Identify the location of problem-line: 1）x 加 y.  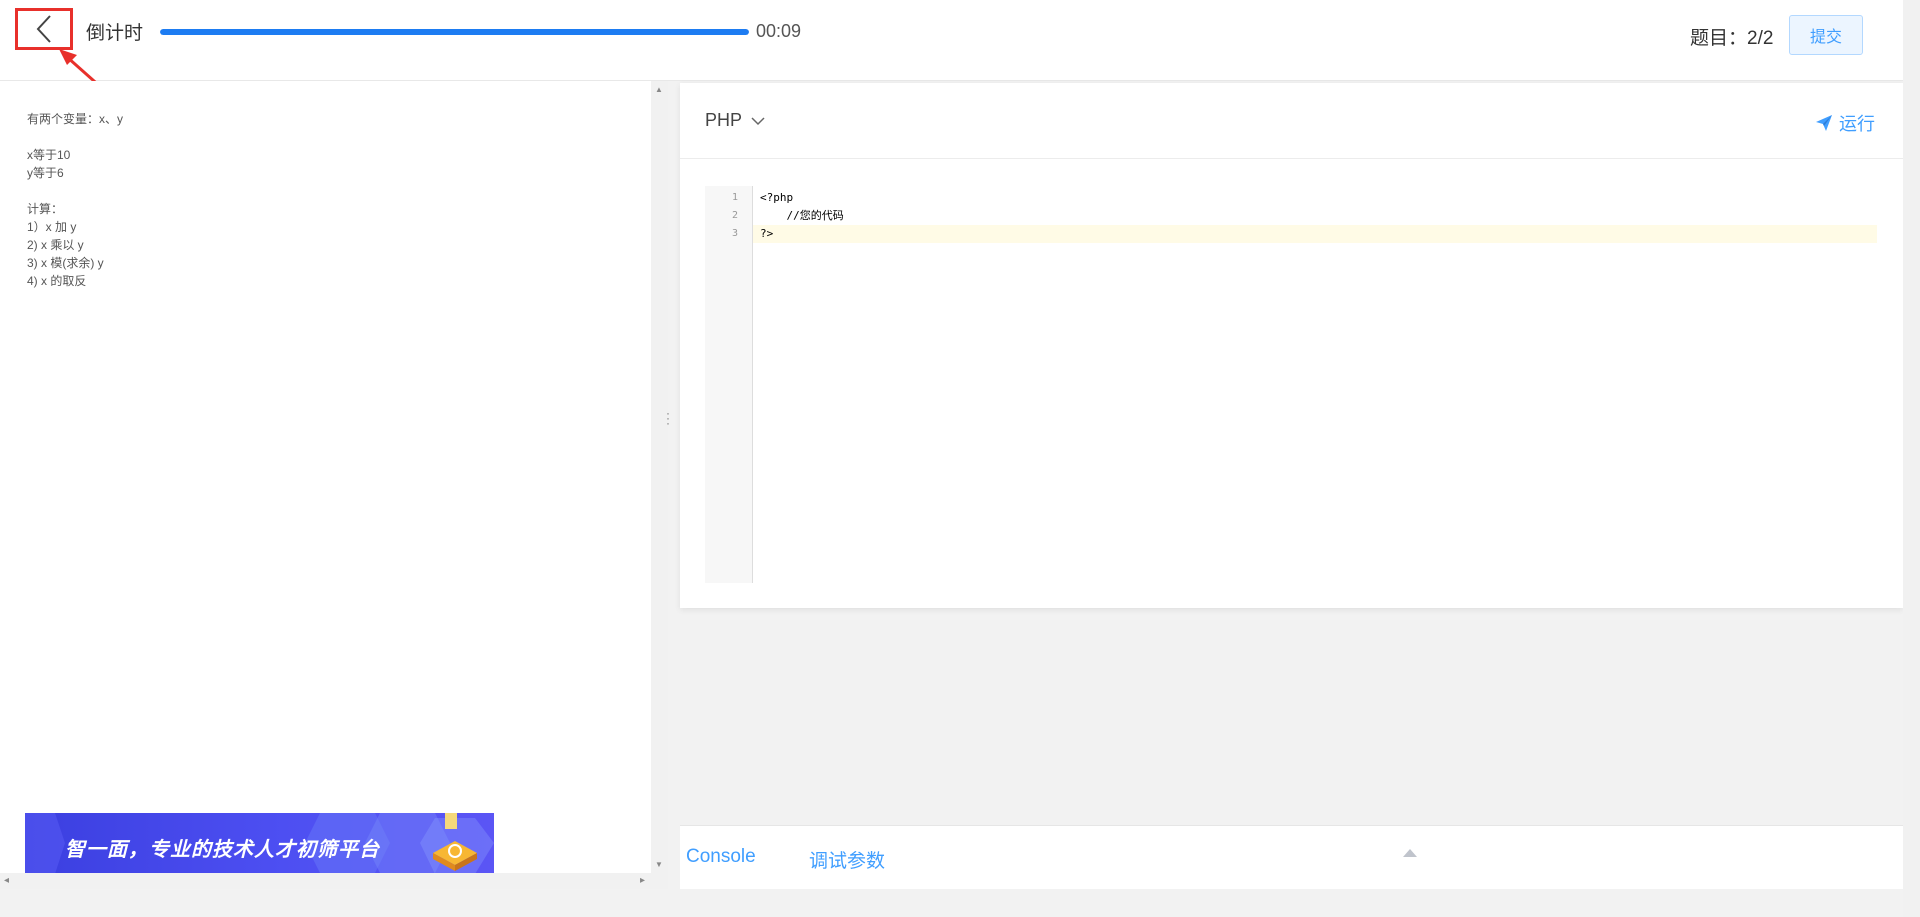
(52, 227).